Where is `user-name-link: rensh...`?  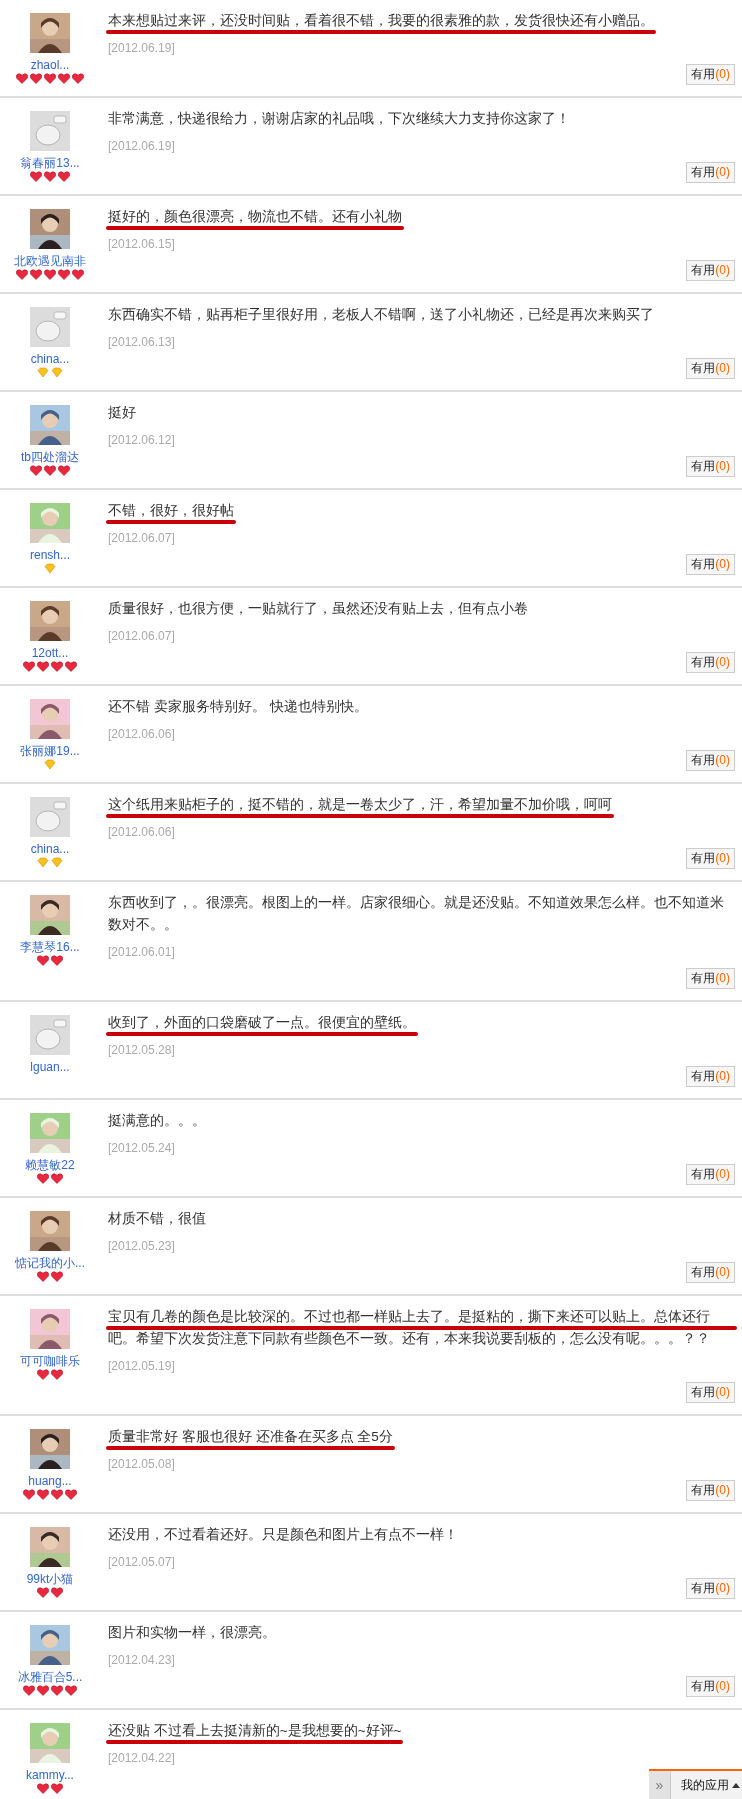
user-name-link: rensh... is located at coordinates (50, 555).